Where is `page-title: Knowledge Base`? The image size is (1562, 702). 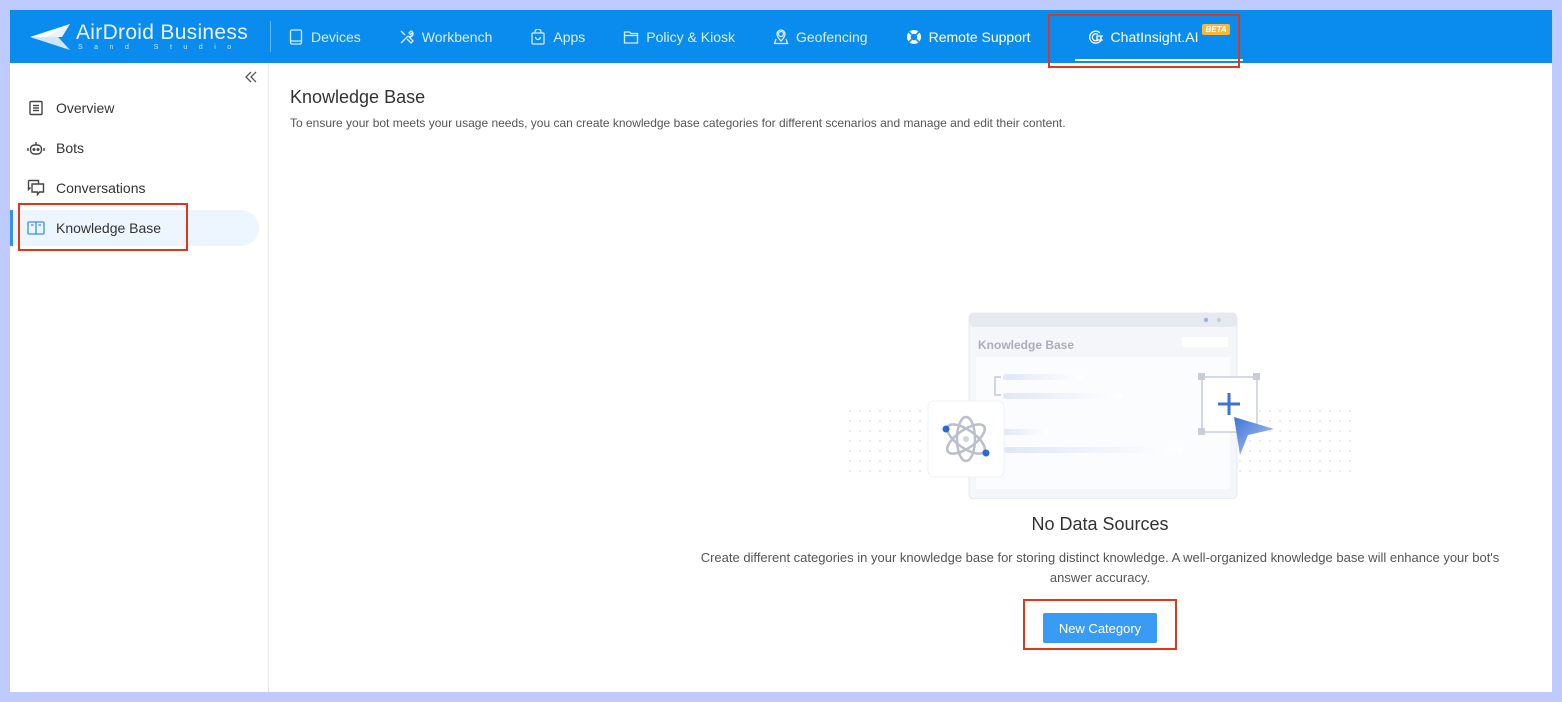
page-title: Knowledge Base is located at coordinates (358, 97).